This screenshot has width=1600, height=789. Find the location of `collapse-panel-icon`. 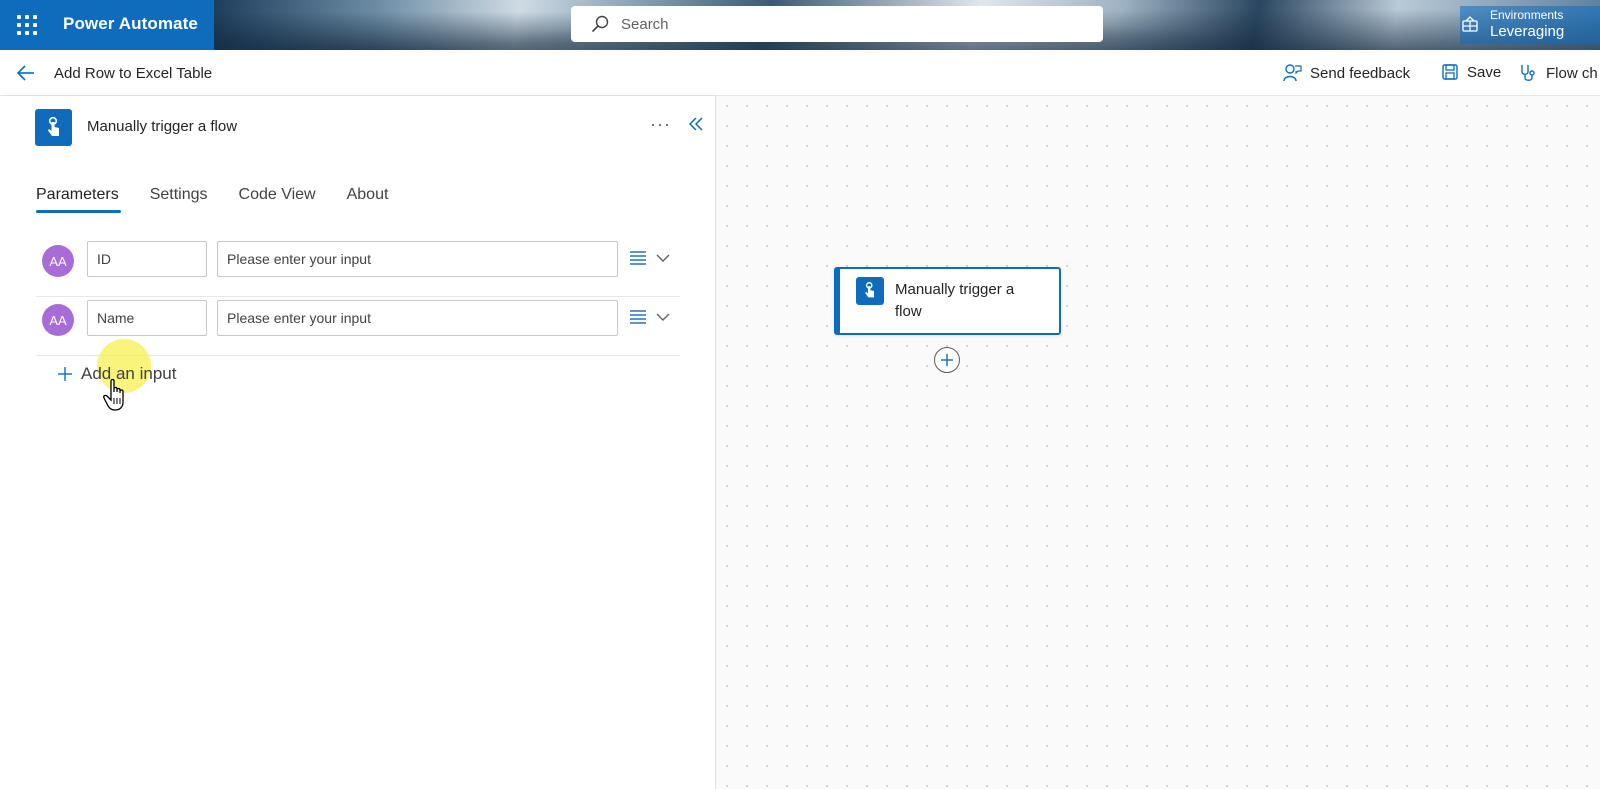

collapse-panel-icon is located at coordinates (696, 124).